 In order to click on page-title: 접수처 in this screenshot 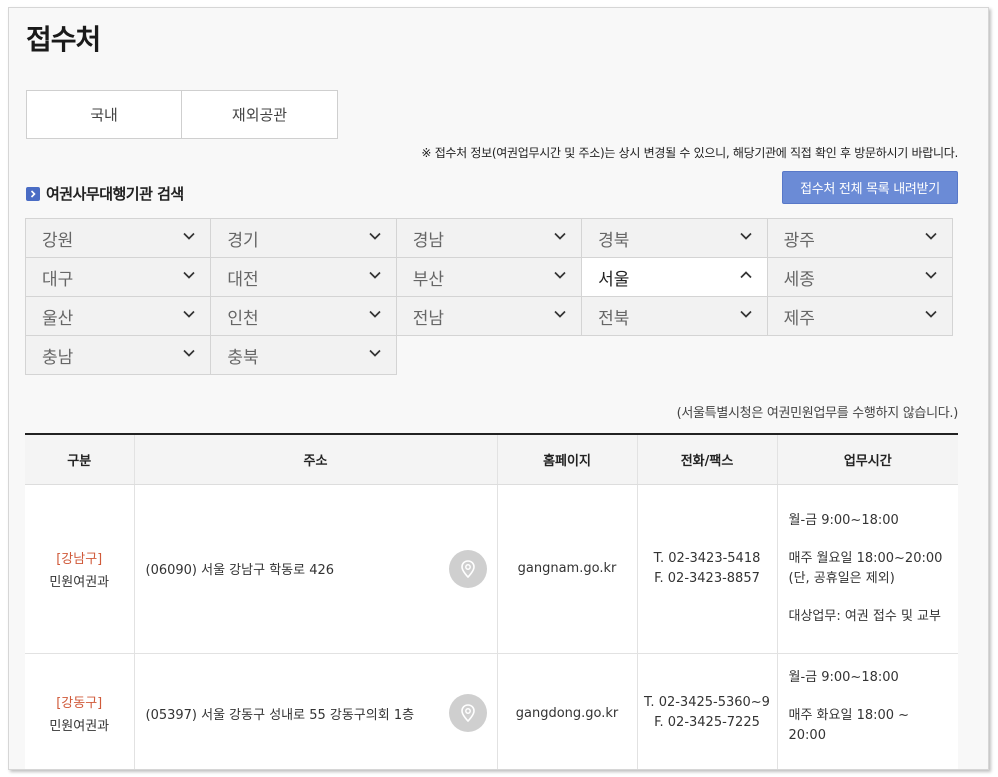, I will do `click(63, 39)`.